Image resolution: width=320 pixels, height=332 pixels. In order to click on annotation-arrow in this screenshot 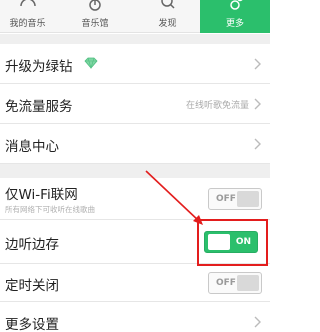, I will do `click(174, 197)`.